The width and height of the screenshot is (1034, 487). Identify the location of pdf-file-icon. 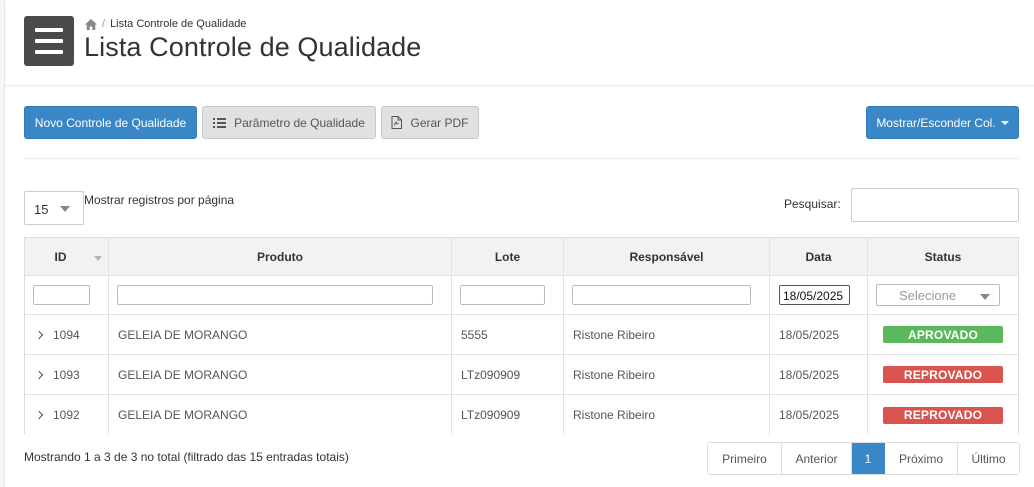
(397, 122).